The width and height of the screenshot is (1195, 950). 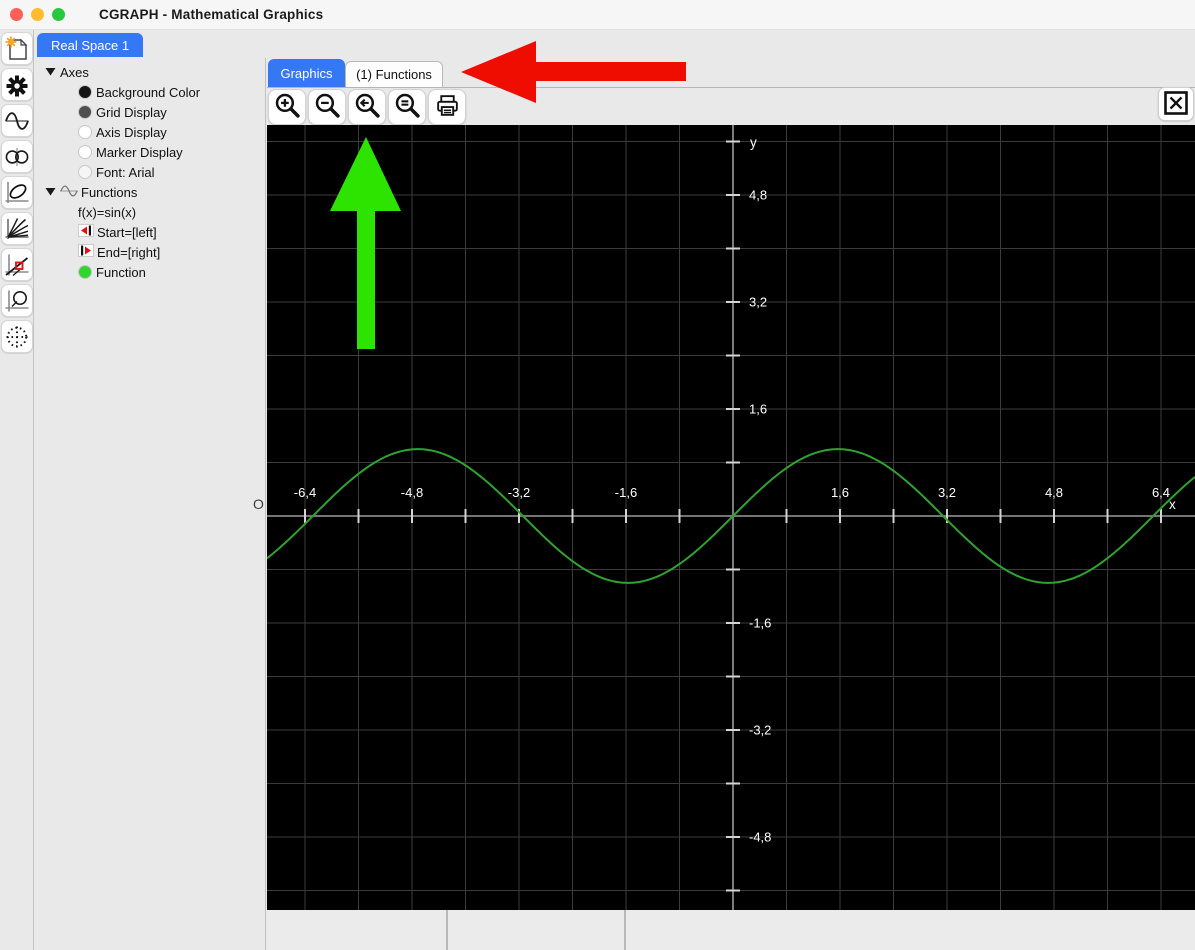 I want to click on parametric-plot-button, so click(x=17, y=156).